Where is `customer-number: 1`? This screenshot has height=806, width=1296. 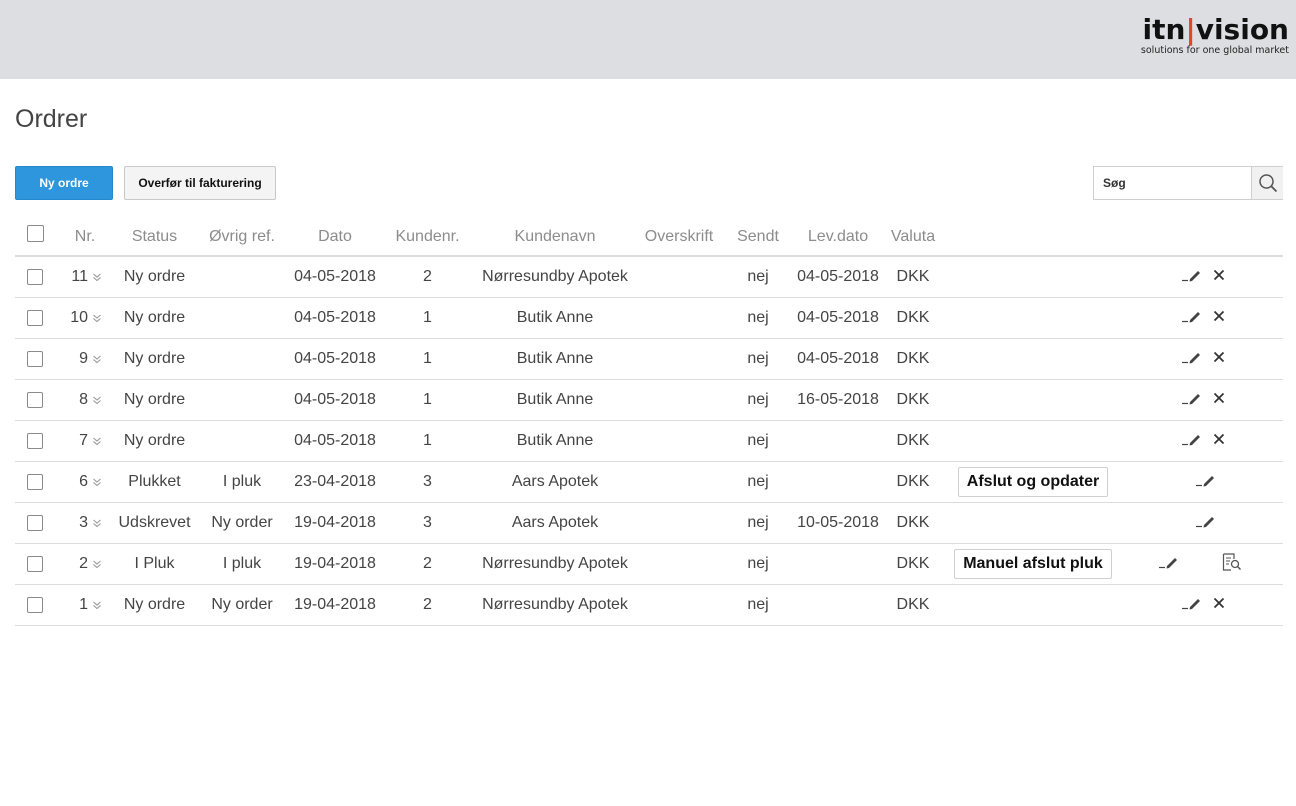
customer-number: 1 is located at coordinates (427, 400).